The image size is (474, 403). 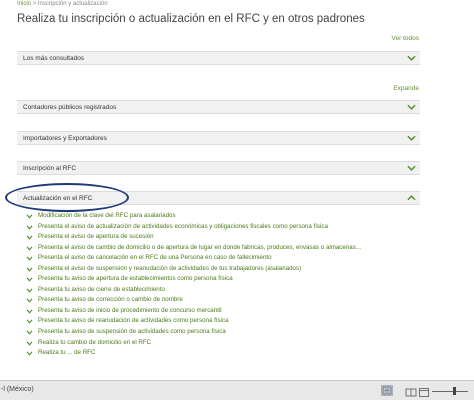 What do you see at coordinates (50, 168) in the screenshot?
I see `accordion-label: Inscripción al RFC` at bounding box center [50, 168].